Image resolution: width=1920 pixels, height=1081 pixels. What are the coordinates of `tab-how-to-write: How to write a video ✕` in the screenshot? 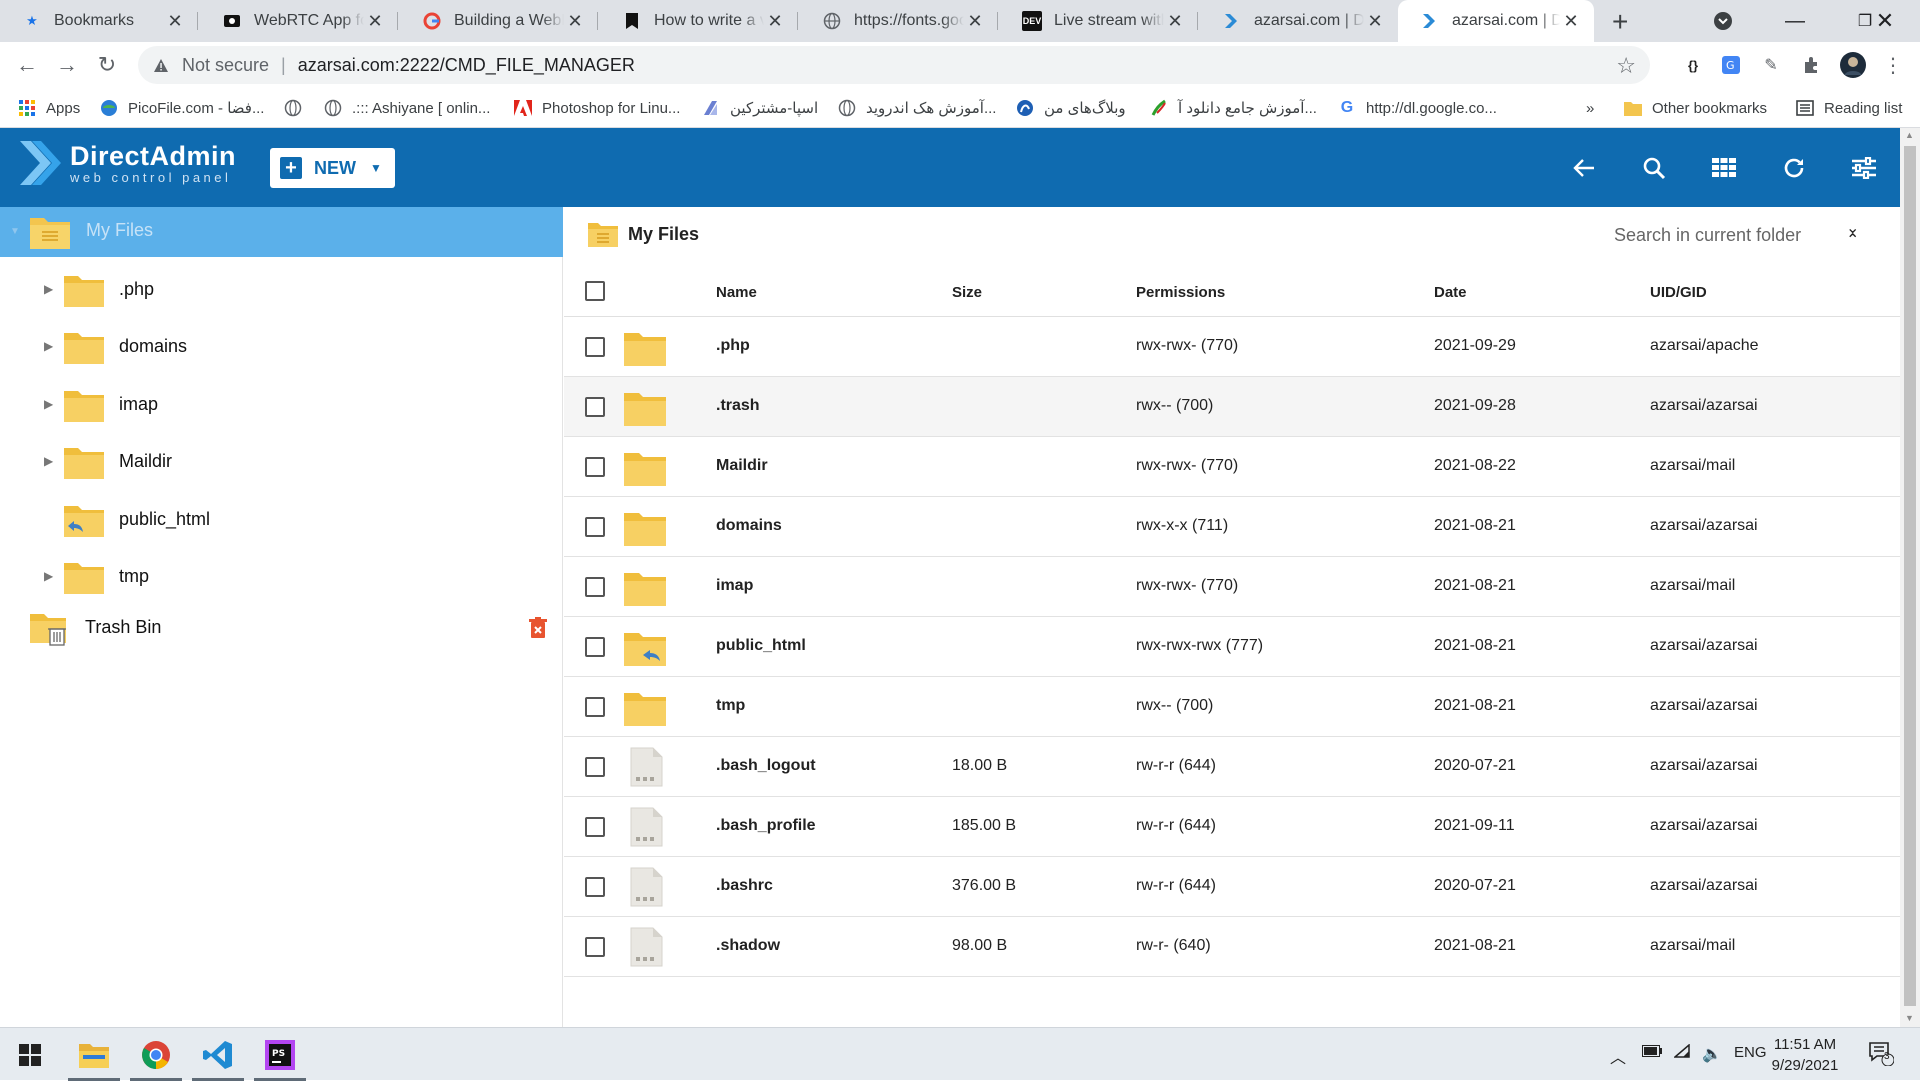 It's located at (699, 21).